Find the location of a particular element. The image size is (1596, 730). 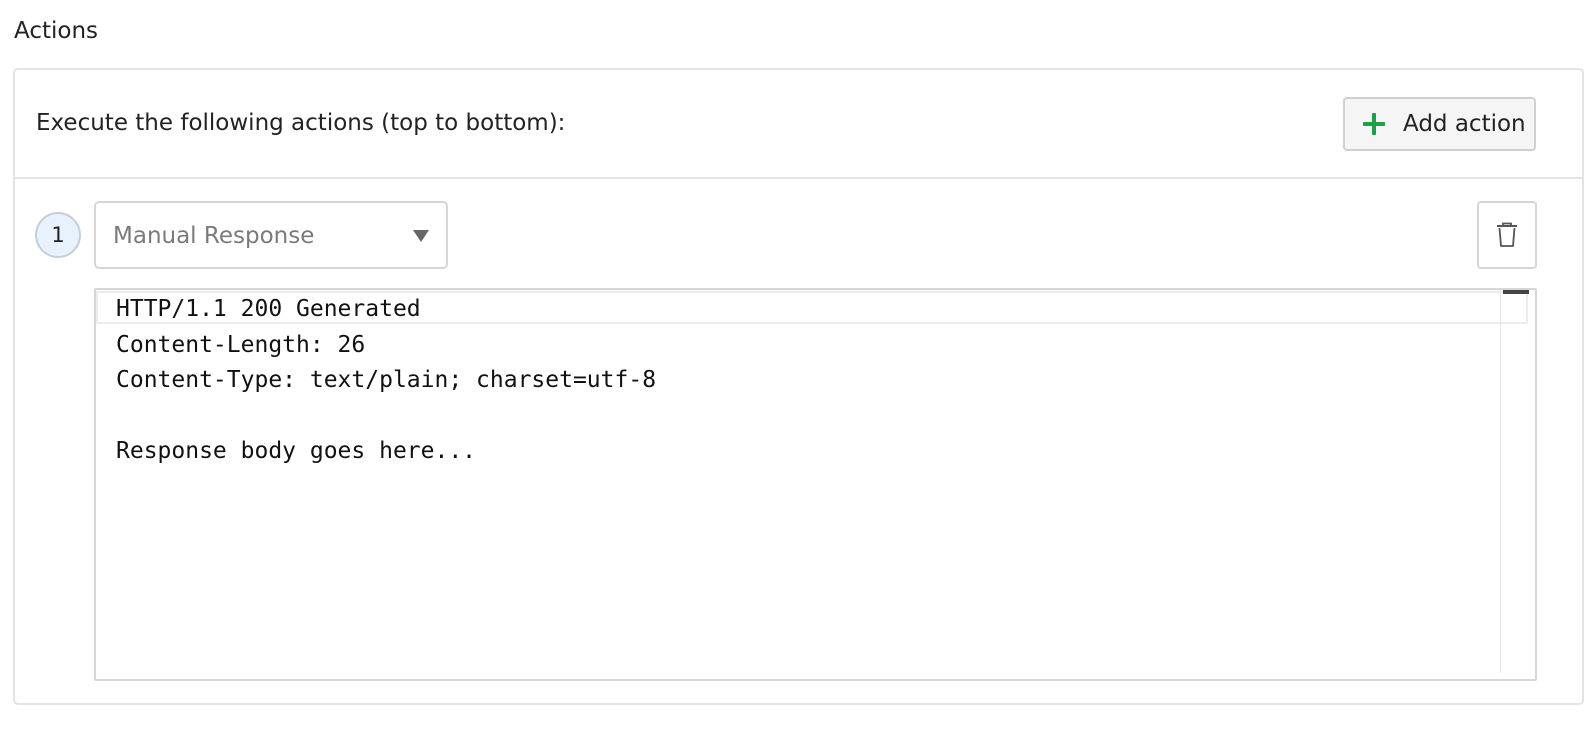

delete-action-button is located at coordinates (1507, 235).